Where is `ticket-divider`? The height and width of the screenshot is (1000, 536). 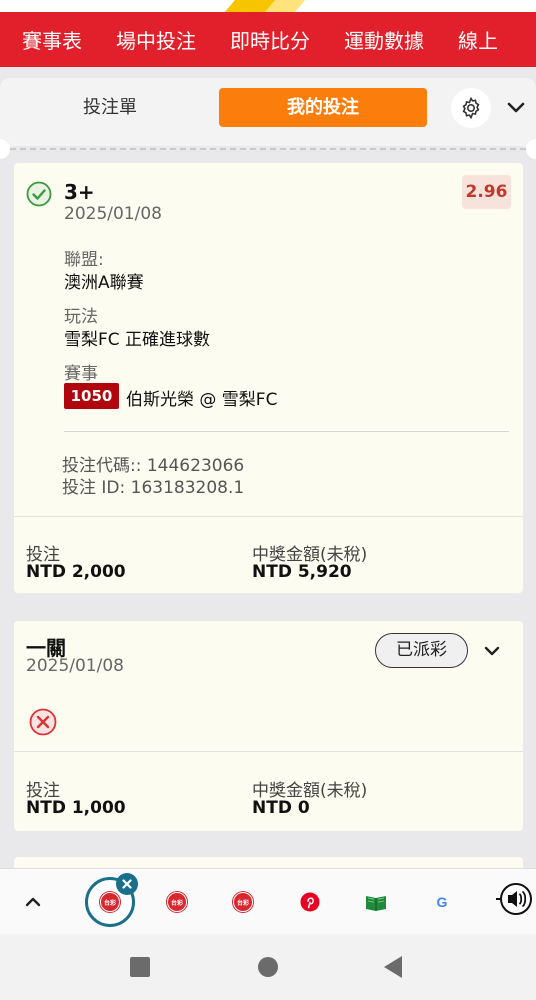 ticket-divider is located at coordinates (268, 149).